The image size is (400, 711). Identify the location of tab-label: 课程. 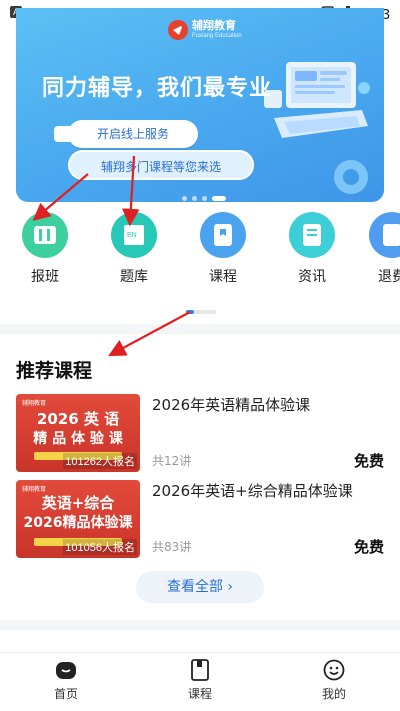
(199, 694).